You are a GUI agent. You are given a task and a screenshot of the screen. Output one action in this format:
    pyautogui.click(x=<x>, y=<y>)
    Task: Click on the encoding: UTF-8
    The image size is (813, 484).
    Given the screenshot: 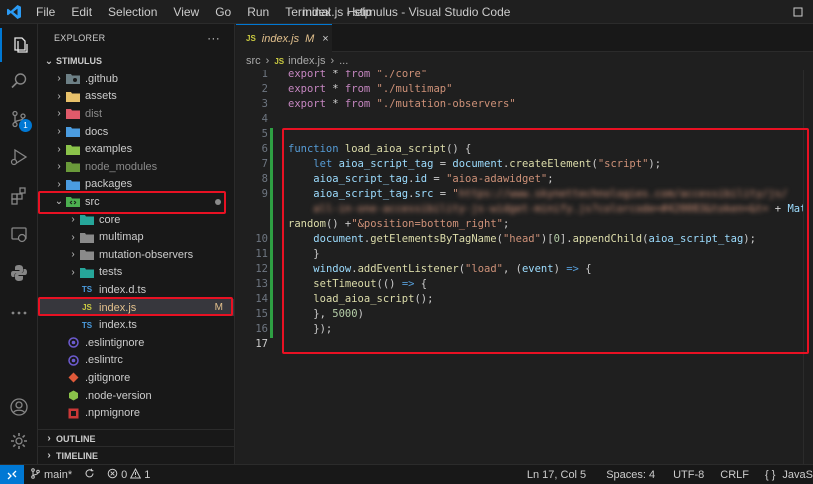 What is the action you would take?
    pyautogui.click(x=688, y=475)
    